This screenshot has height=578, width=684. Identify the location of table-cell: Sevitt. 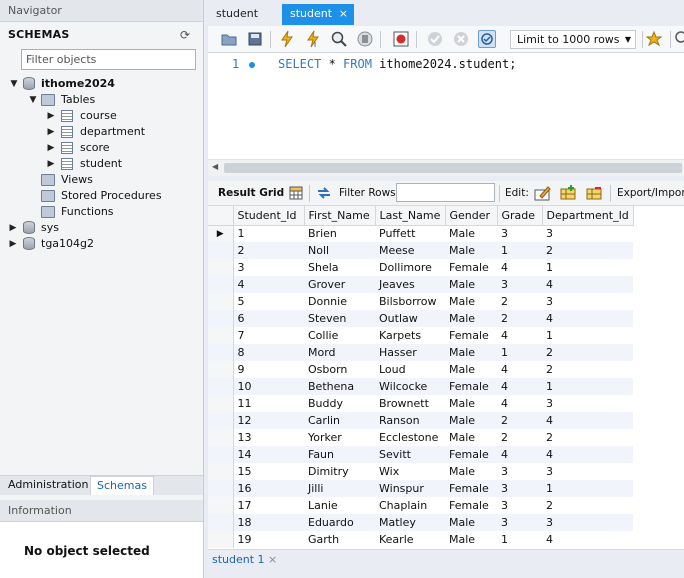
(410, 454).